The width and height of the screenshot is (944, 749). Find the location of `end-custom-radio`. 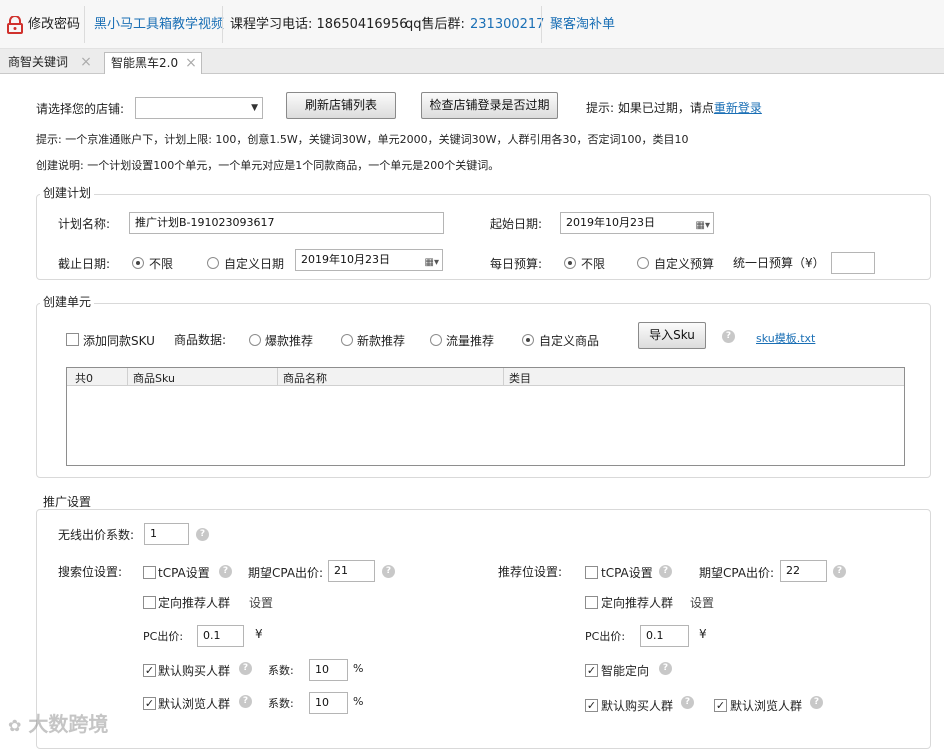

end-custom-radio is located at coordinates (213, 263).